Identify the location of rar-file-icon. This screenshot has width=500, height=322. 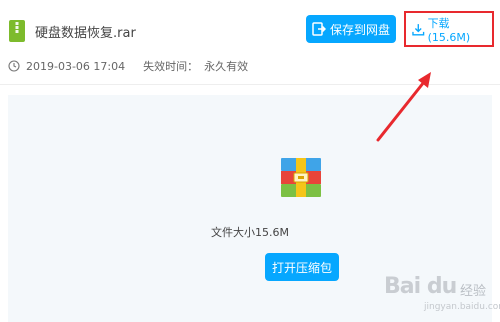
(17, 31).